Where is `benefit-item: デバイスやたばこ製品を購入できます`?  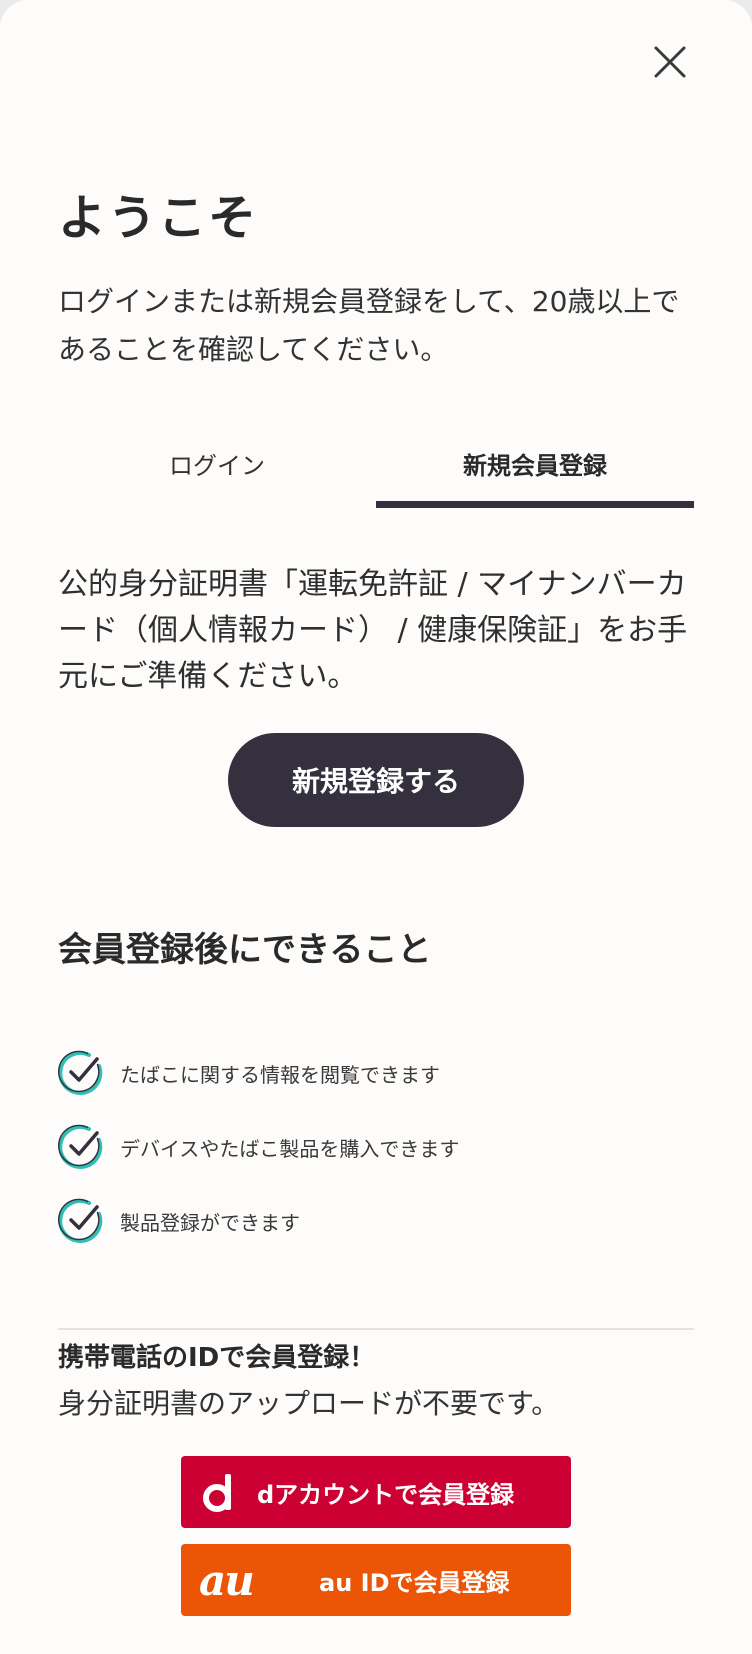 benefit-item: デバイスやたばこ製品を購入できます is located at coordinates (376, 1147).